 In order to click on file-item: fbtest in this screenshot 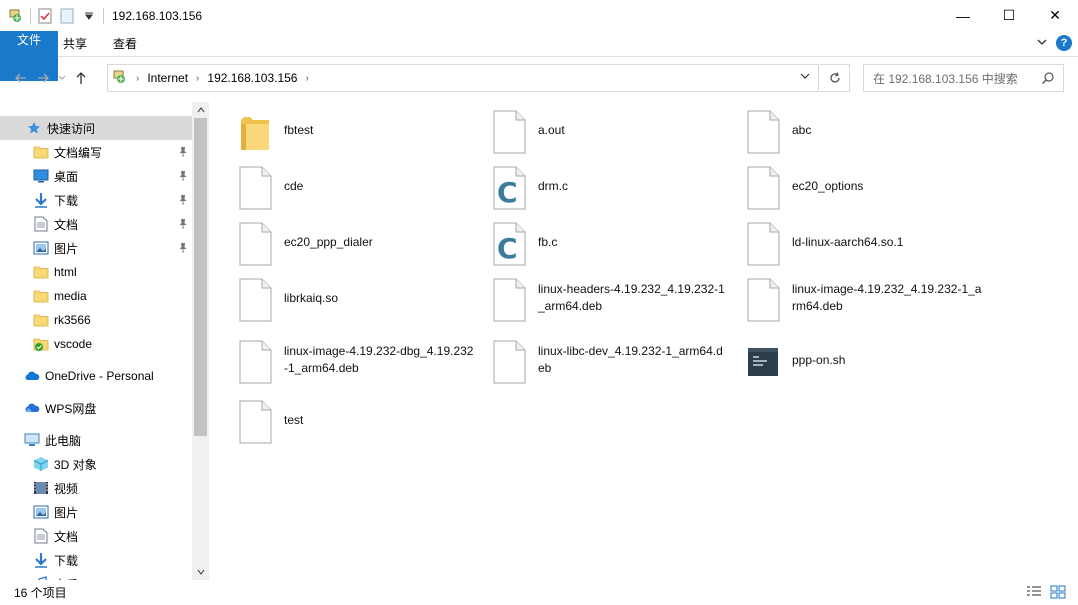, I will do `click(358, 135)`.